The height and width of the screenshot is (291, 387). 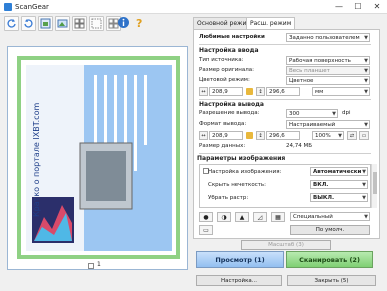 I want to click on param-select-adjust: Автоматически ▼, so click(x=339, y=171).